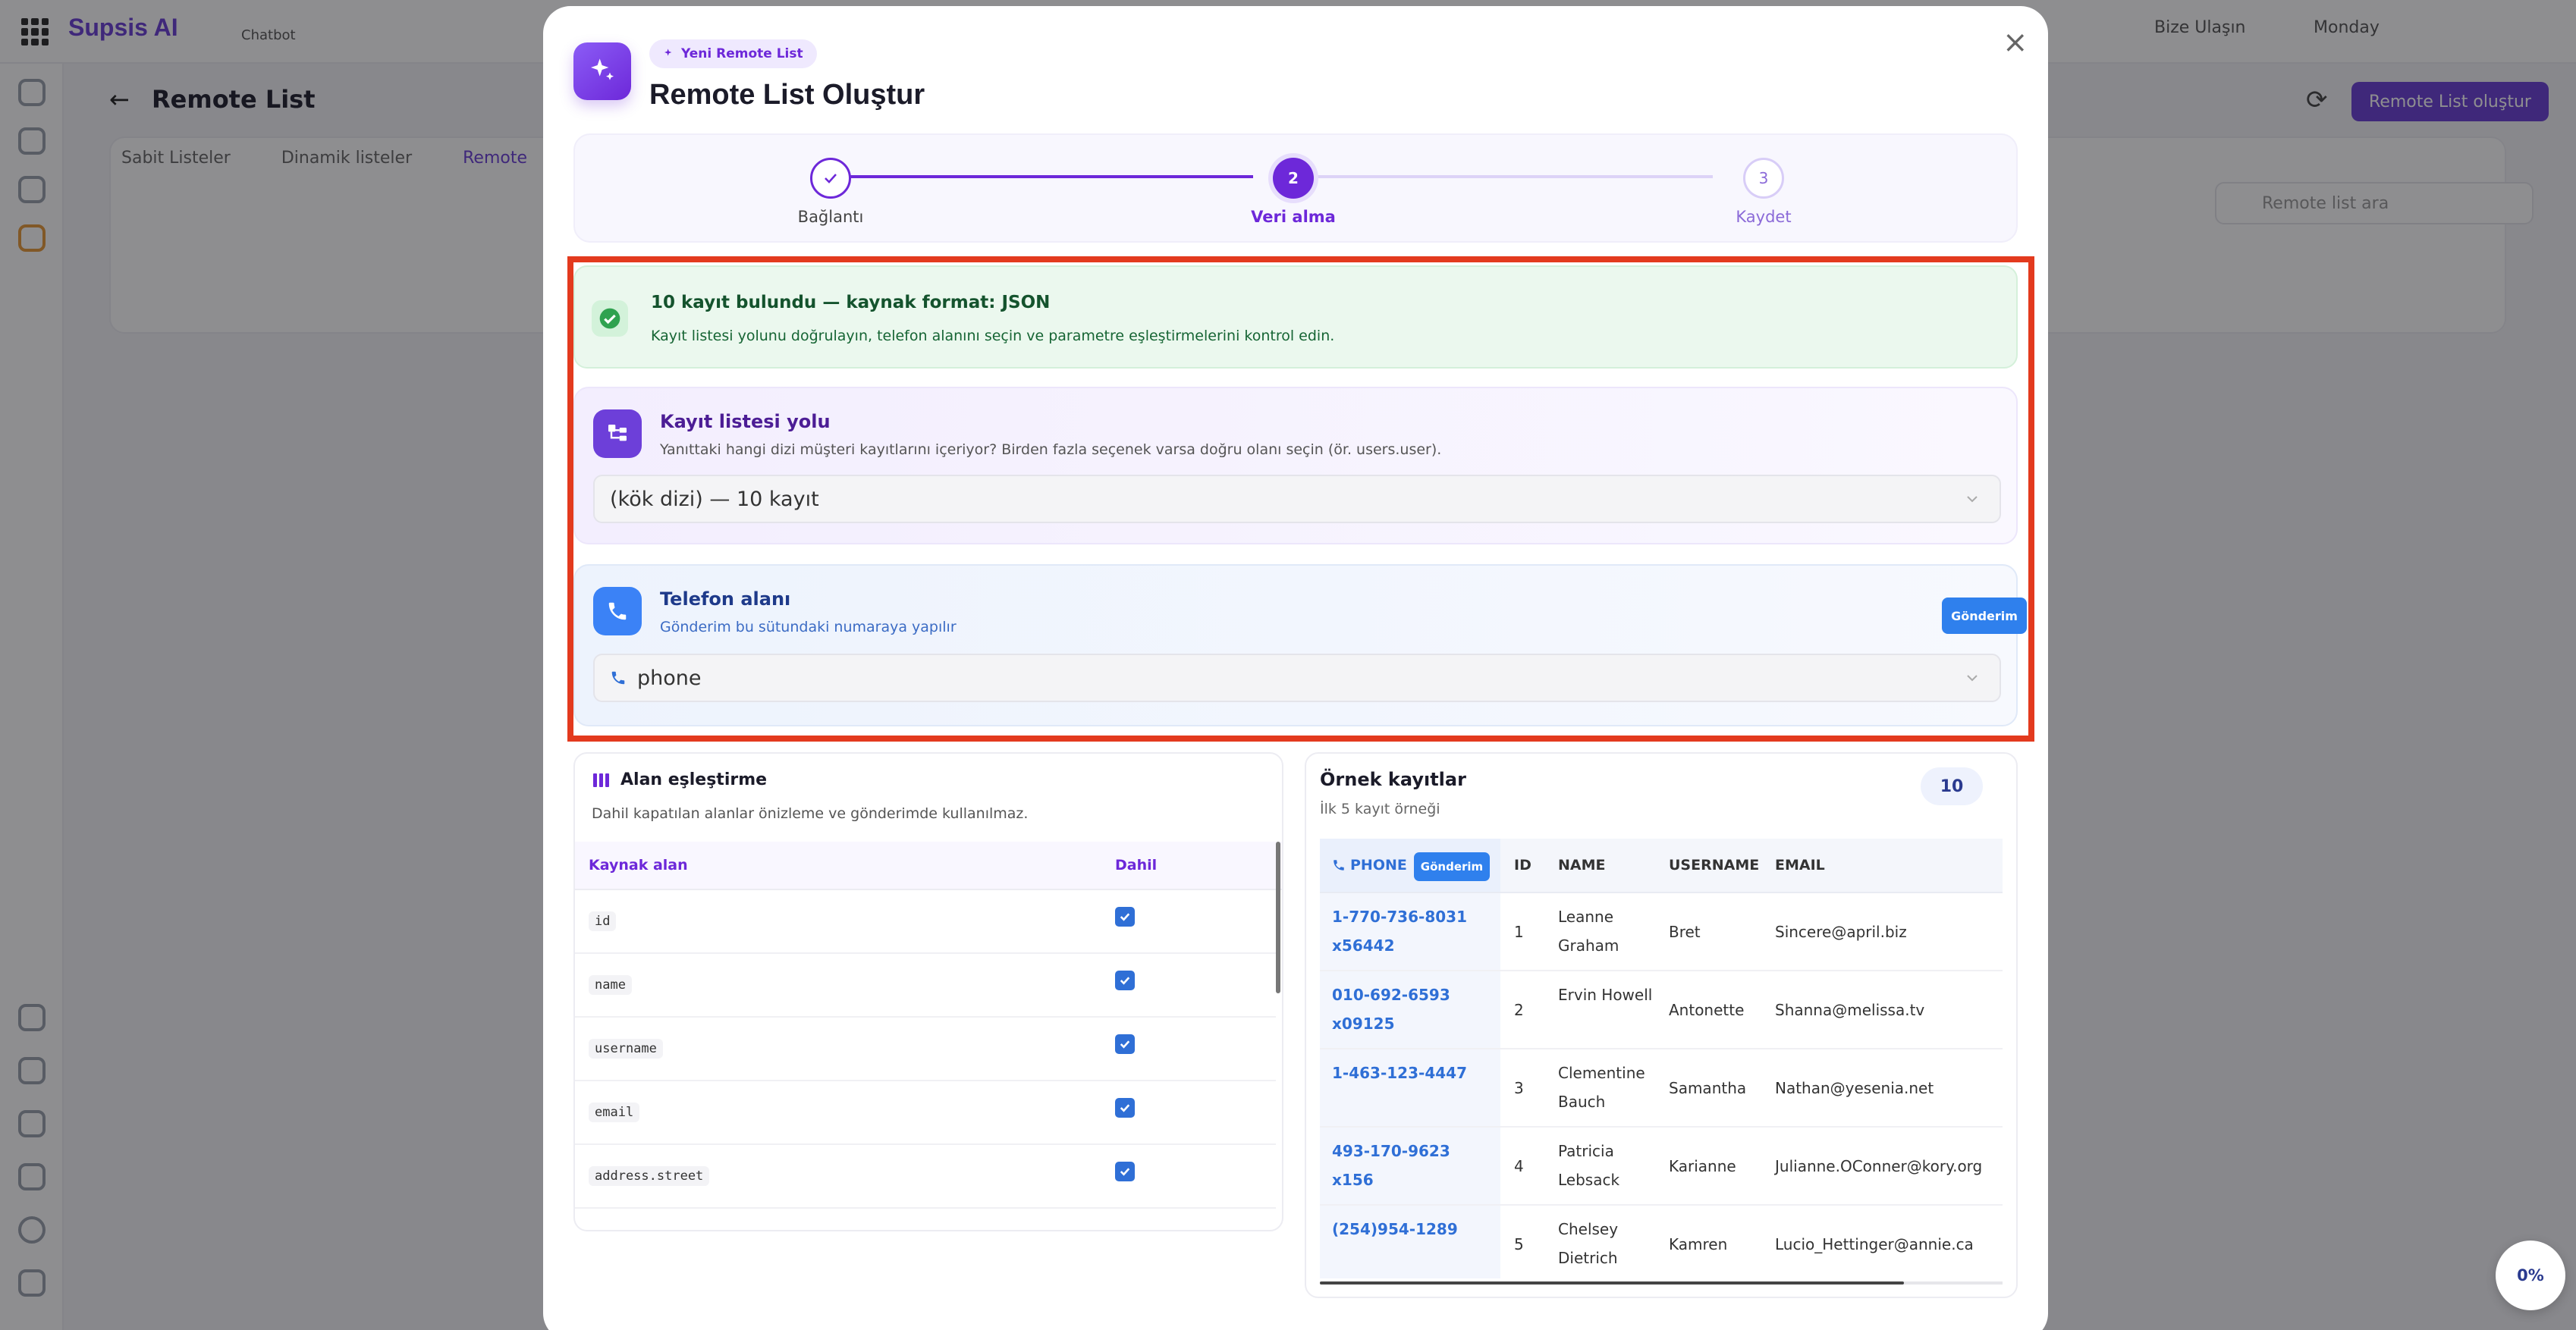 The image size is (2576, 1330). I want to click on id-cell: 5, so click(1519, 1244).